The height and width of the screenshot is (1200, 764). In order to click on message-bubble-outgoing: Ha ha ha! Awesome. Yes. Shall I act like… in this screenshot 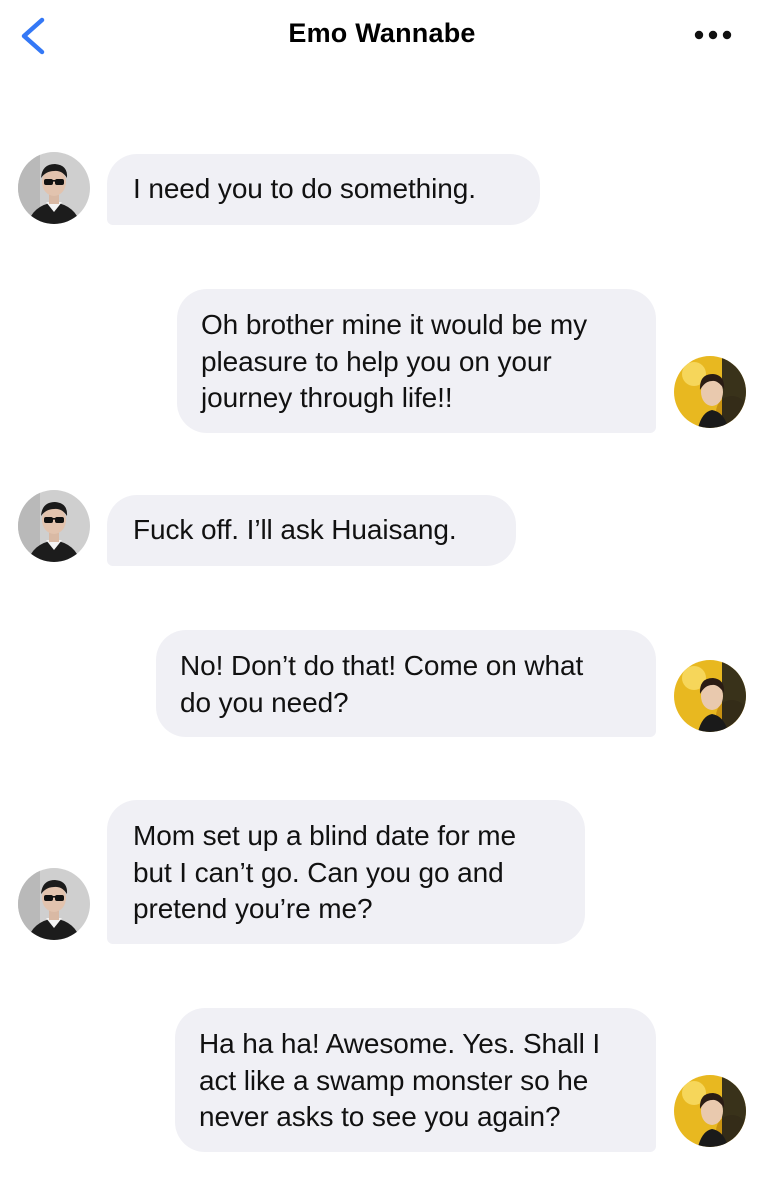, I will do `click(415, 1080)`.